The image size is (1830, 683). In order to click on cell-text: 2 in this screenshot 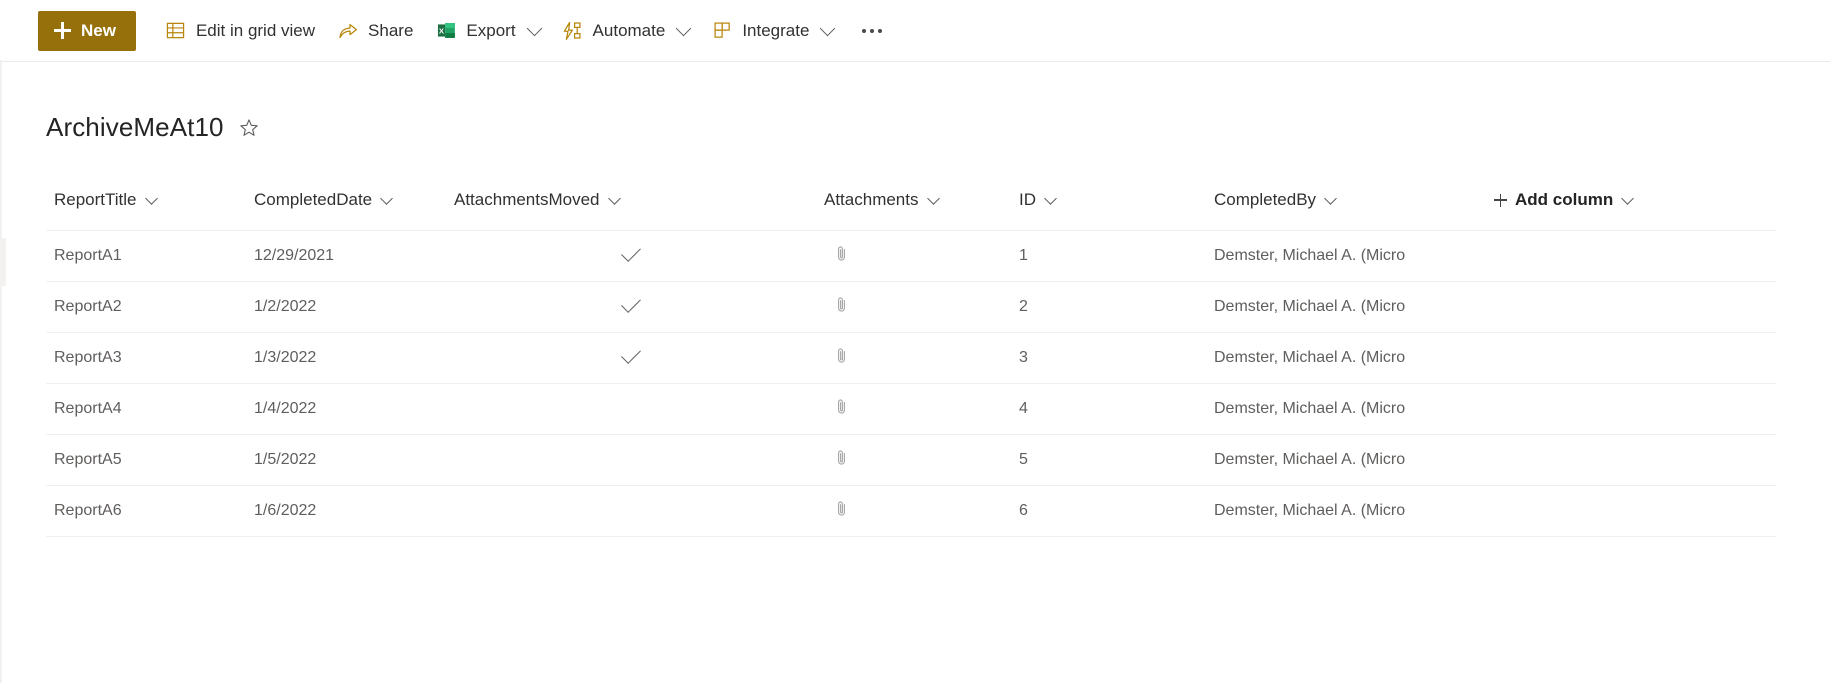, I will do `click(1023, 306)`.